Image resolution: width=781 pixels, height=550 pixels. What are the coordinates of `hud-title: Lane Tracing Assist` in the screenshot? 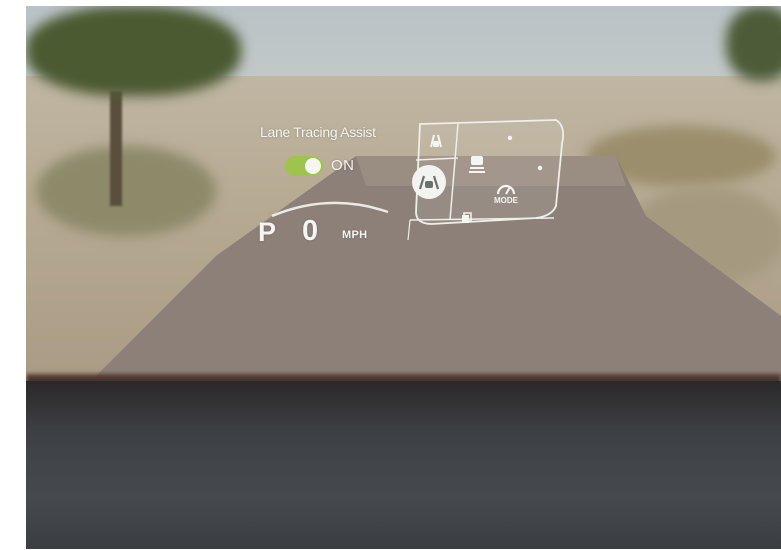 It's located at (318, 132).